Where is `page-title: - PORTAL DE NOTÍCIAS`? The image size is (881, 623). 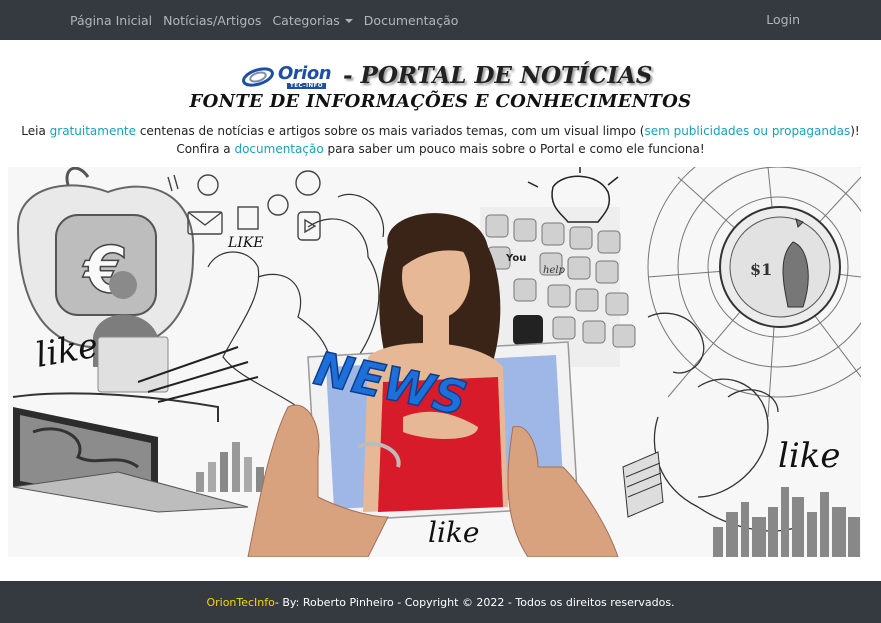 page-title: - PORTAL DE NOTÍCIAS is located at coordinates (498, 75).